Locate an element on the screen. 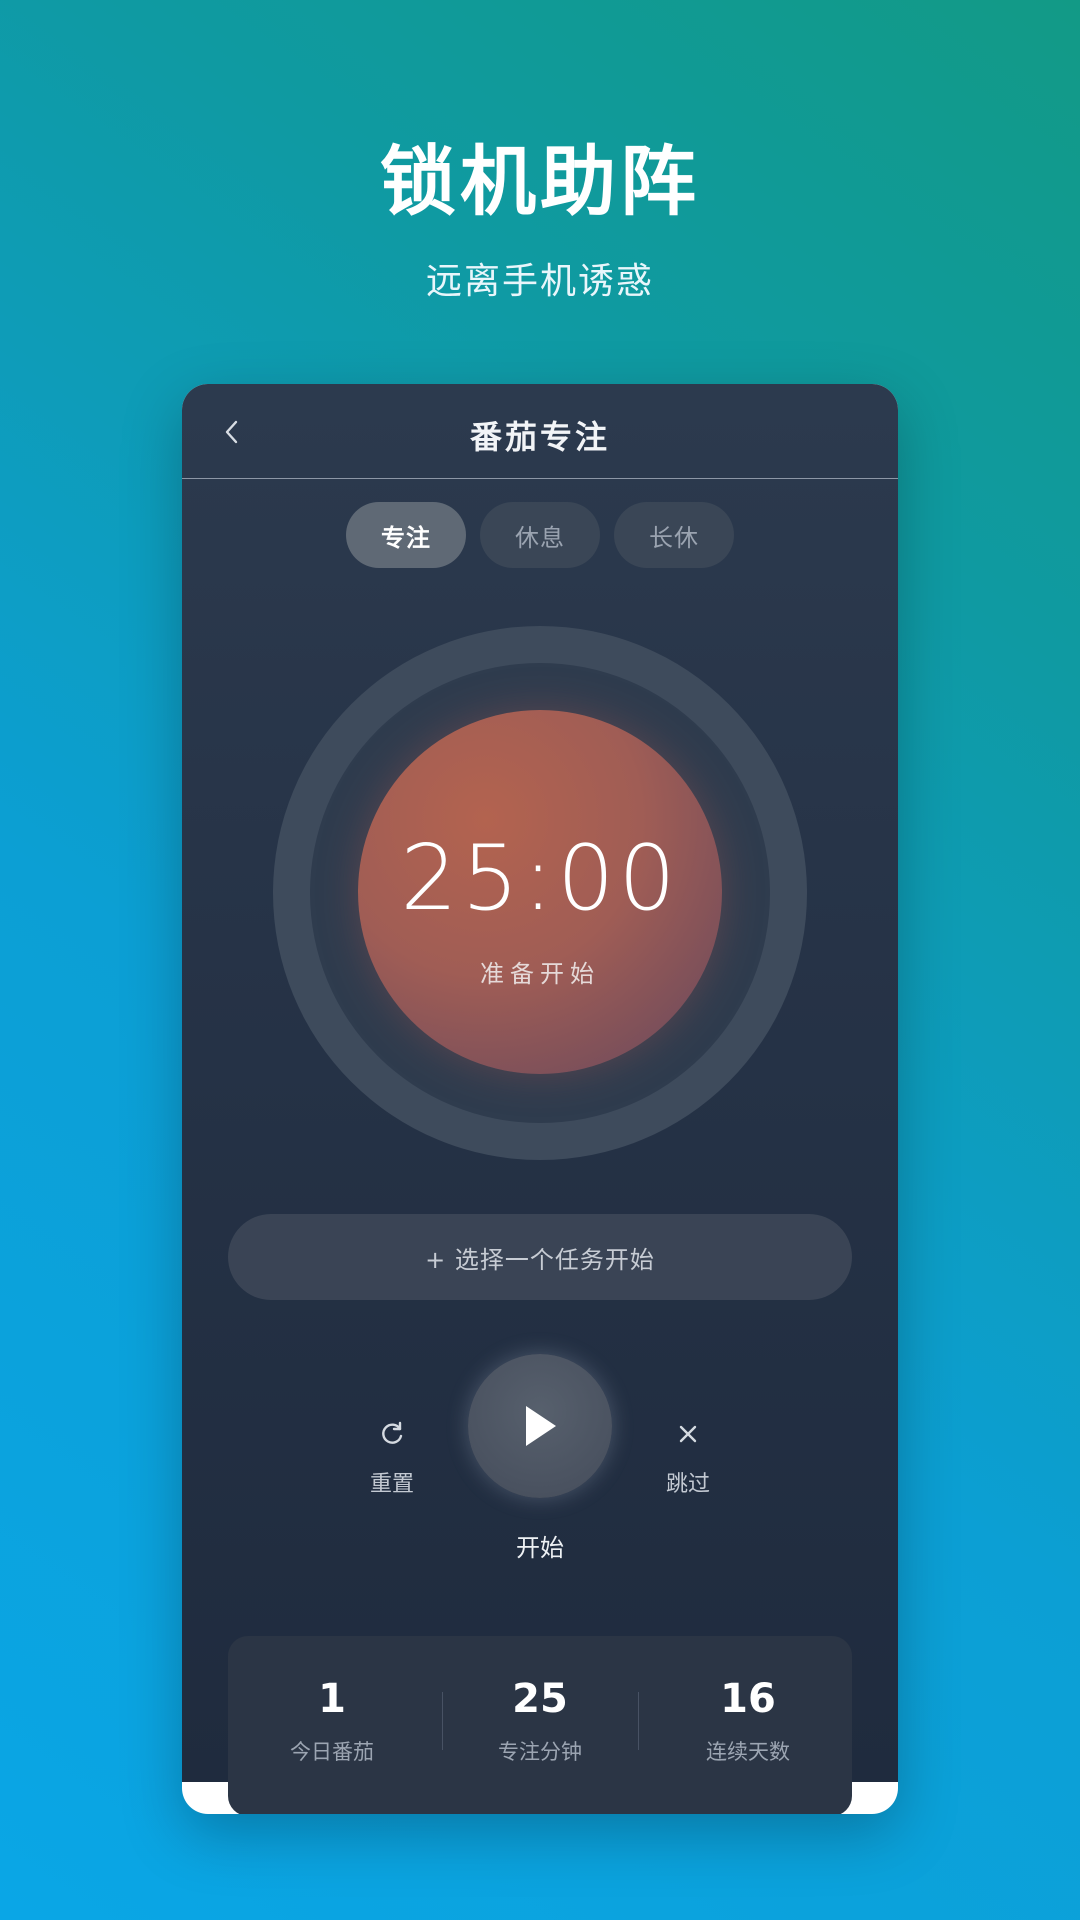  stats-panel: 1 今日番茄 25 专注分钟 16 连续天数 is located at coordinates (540, 1725).